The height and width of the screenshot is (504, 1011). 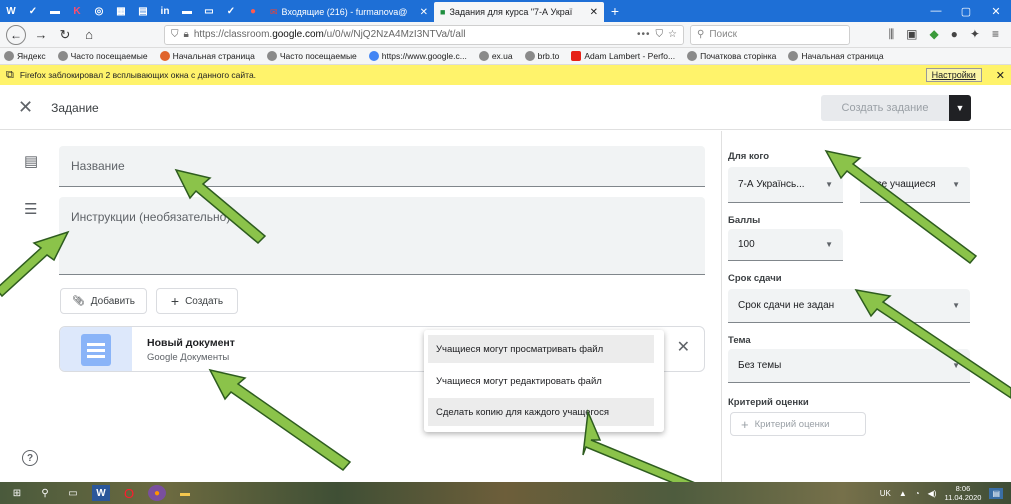 I want to click on help-icon: ?, so click(x=30, y=458).